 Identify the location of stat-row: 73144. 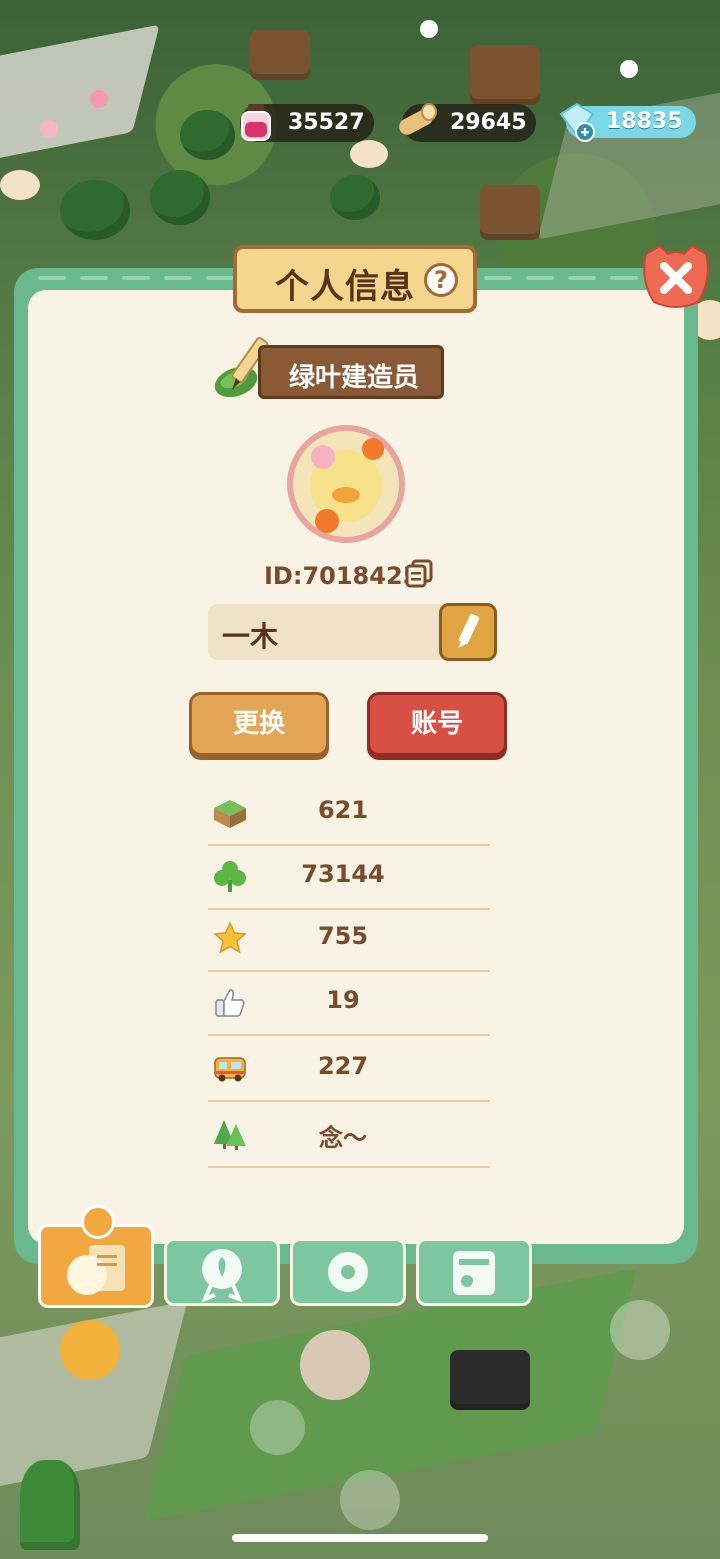
(349, 877).